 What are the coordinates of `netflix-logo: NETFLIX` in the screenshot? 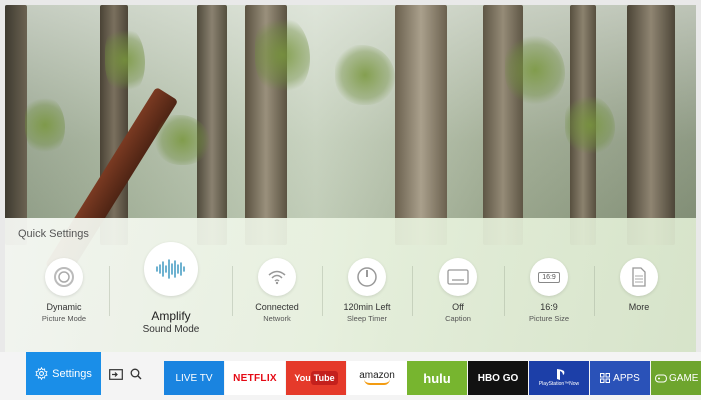 It's located at (255, 378).